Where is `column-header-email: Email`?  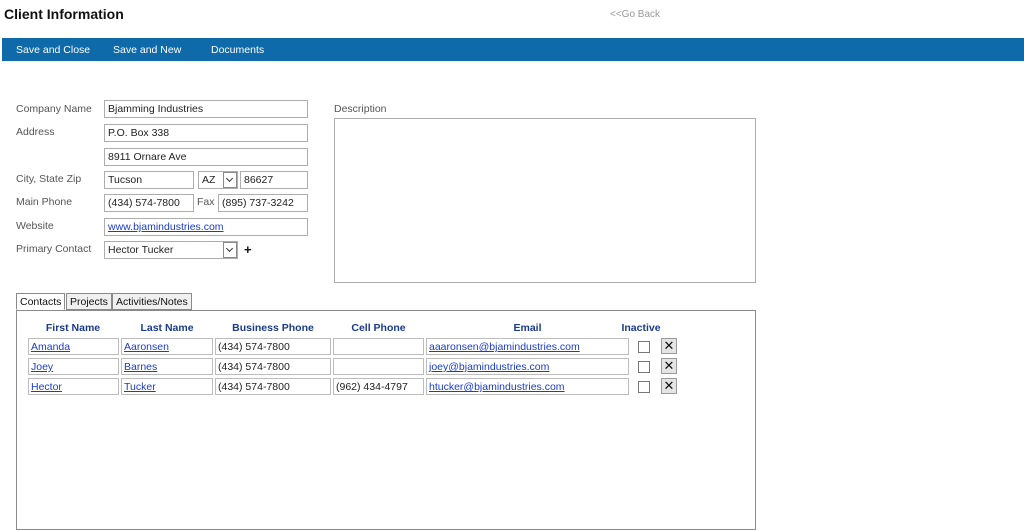
column-header-email: Email is located at coordinates (527, 328).